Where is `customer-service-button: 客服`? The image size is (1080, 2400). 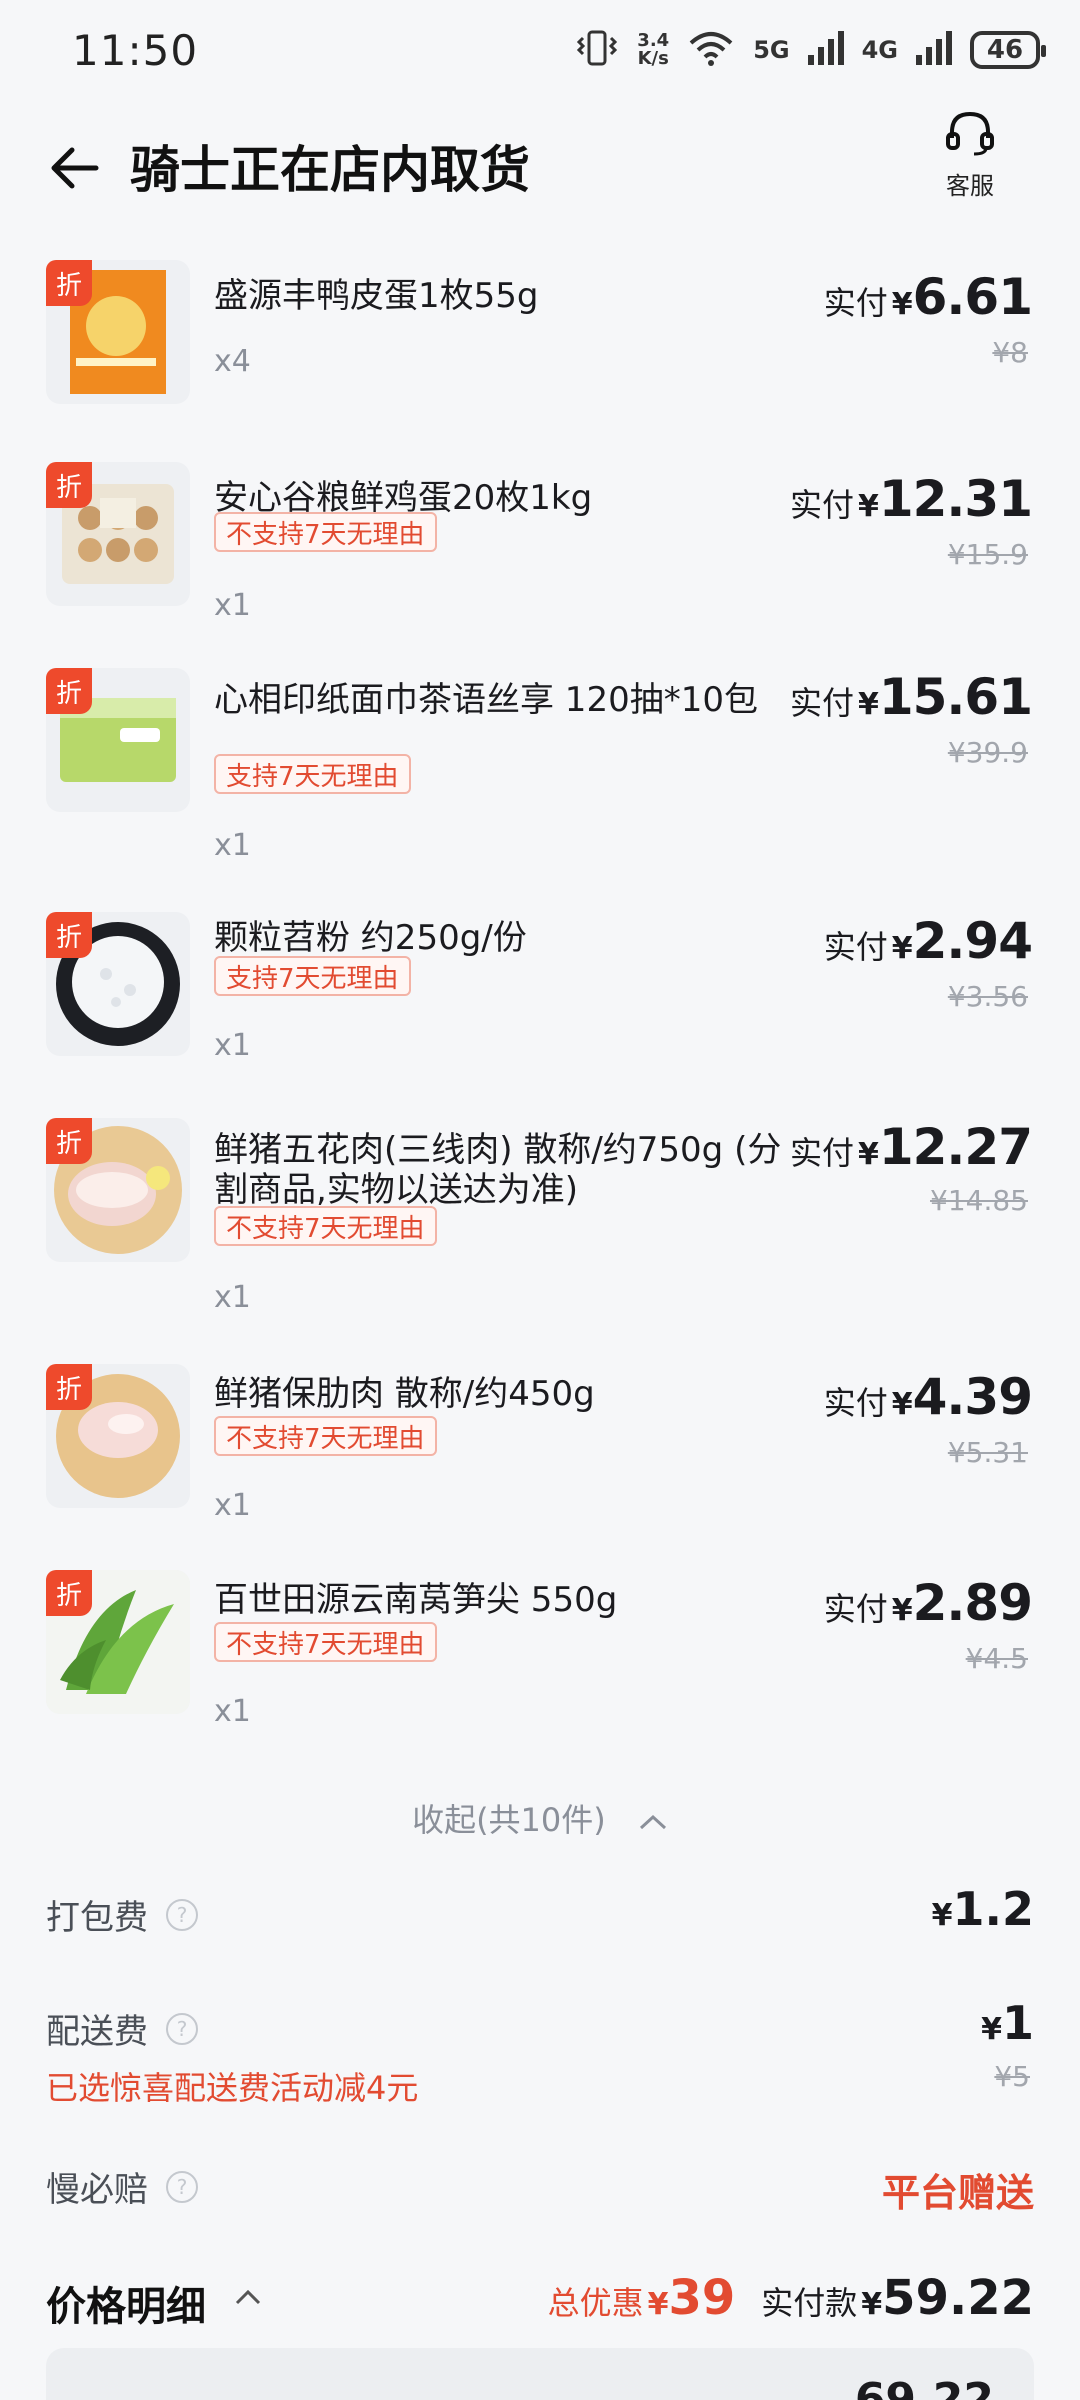 customer-service-button: 客服 is located at coordinates (970, 154).